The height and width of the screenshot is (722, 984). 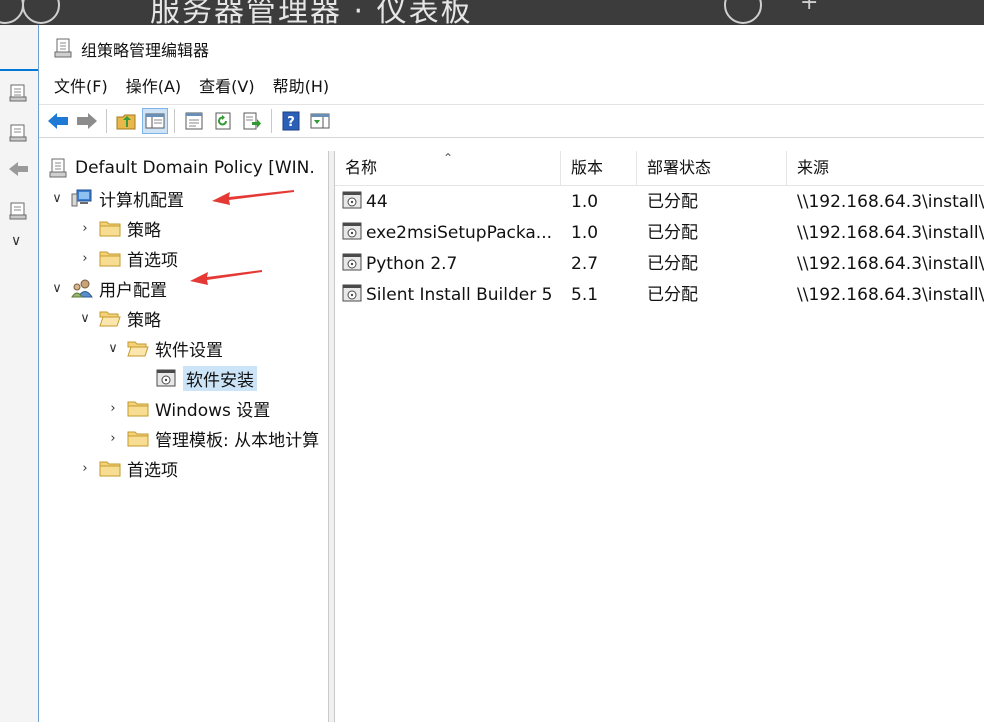 What do you see at coordinates (81, 198) in the screenshot?
I see `computer-icon` at bounding box center [81, 198].